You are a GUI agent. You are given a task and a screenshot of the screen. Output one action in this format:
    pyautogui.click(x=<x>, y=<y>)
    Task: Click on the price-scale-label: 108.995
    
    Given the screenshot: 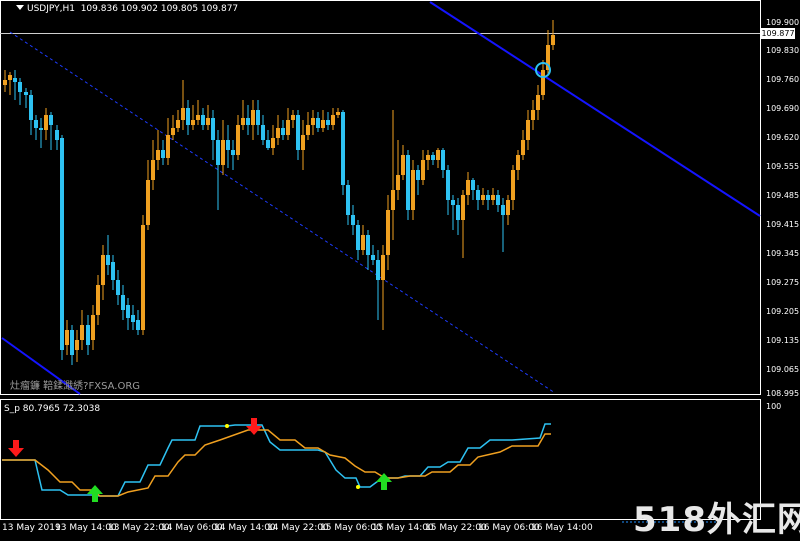 What is the action you would take?
    pyautogui.click(x=783, y=393)
    